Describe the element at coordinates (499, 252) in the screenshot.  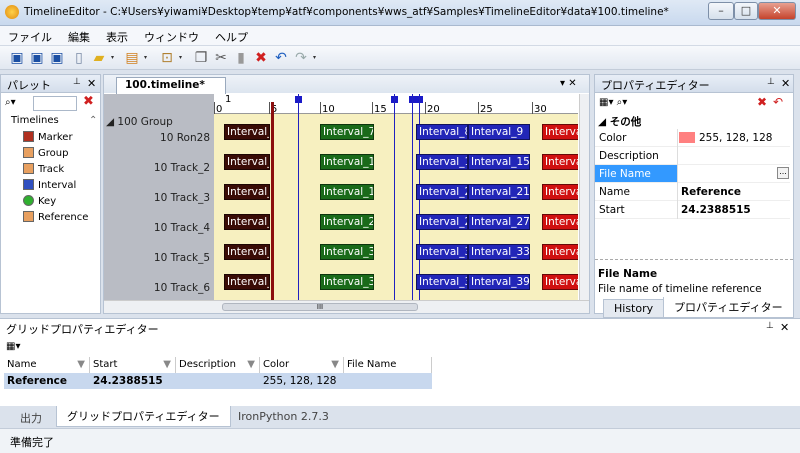
I see `interval-block: Interval_33` at that location.